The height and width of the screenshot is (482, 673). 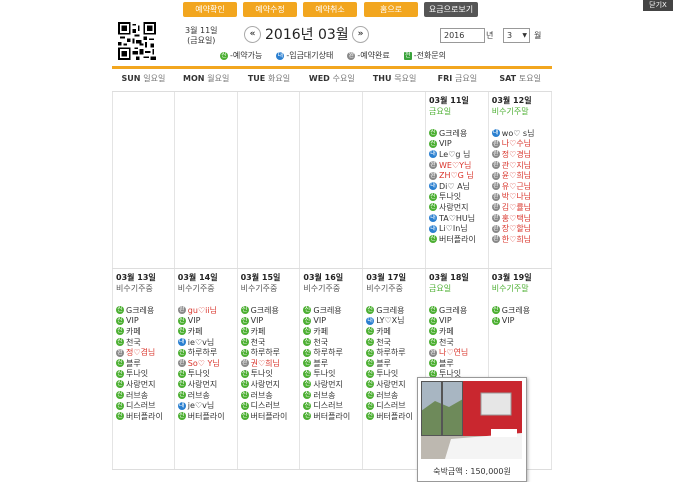 I want to click on room-entry: 완 WE♡Y님, so click(x=458, y=165).